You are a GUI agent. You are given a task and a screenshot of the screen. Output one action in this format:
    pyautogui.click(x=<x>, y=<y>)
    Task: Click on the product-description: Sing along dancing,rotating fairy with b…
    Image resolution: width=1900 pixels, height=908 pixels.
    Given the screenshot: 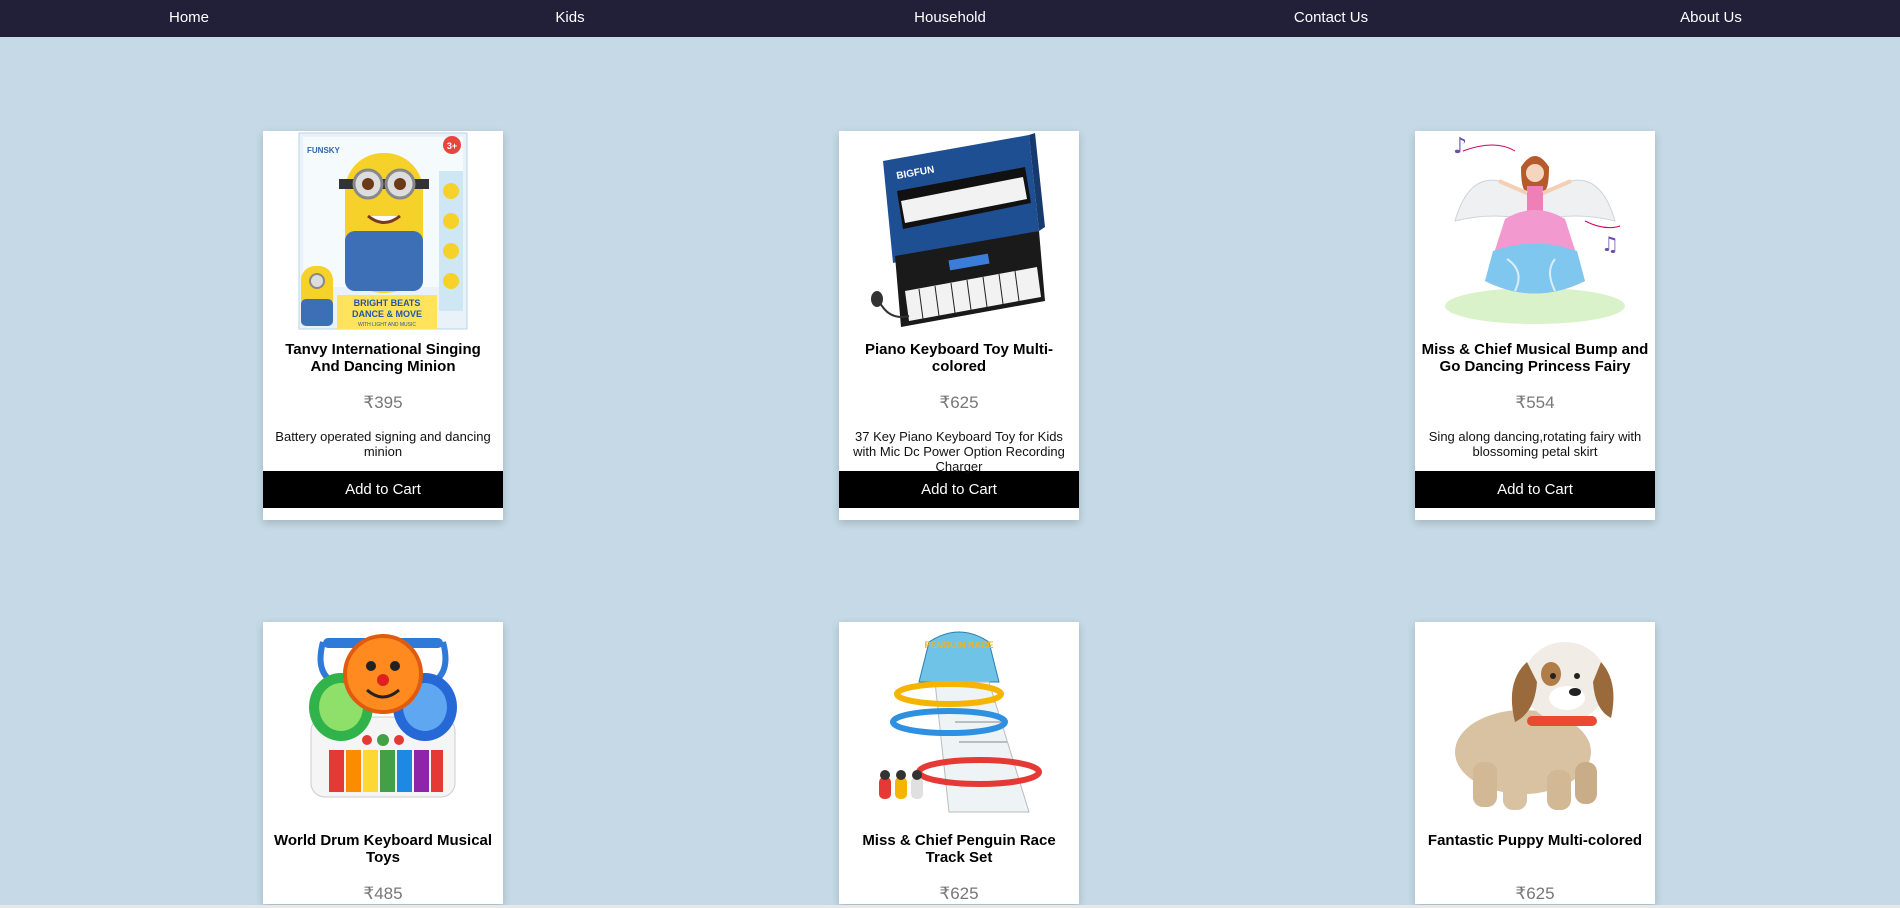 What is the action you would take?
    pyautogui.click(x=1535, y=444)
    